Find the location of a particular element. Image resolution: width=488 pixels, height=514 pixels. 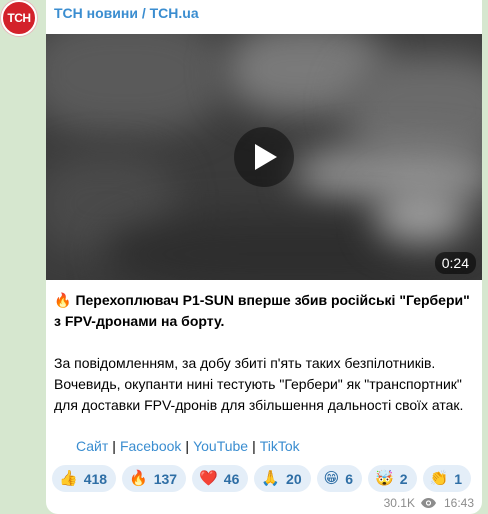

reaction-fire: 🔥 137 is located at coordinates (154, 478).